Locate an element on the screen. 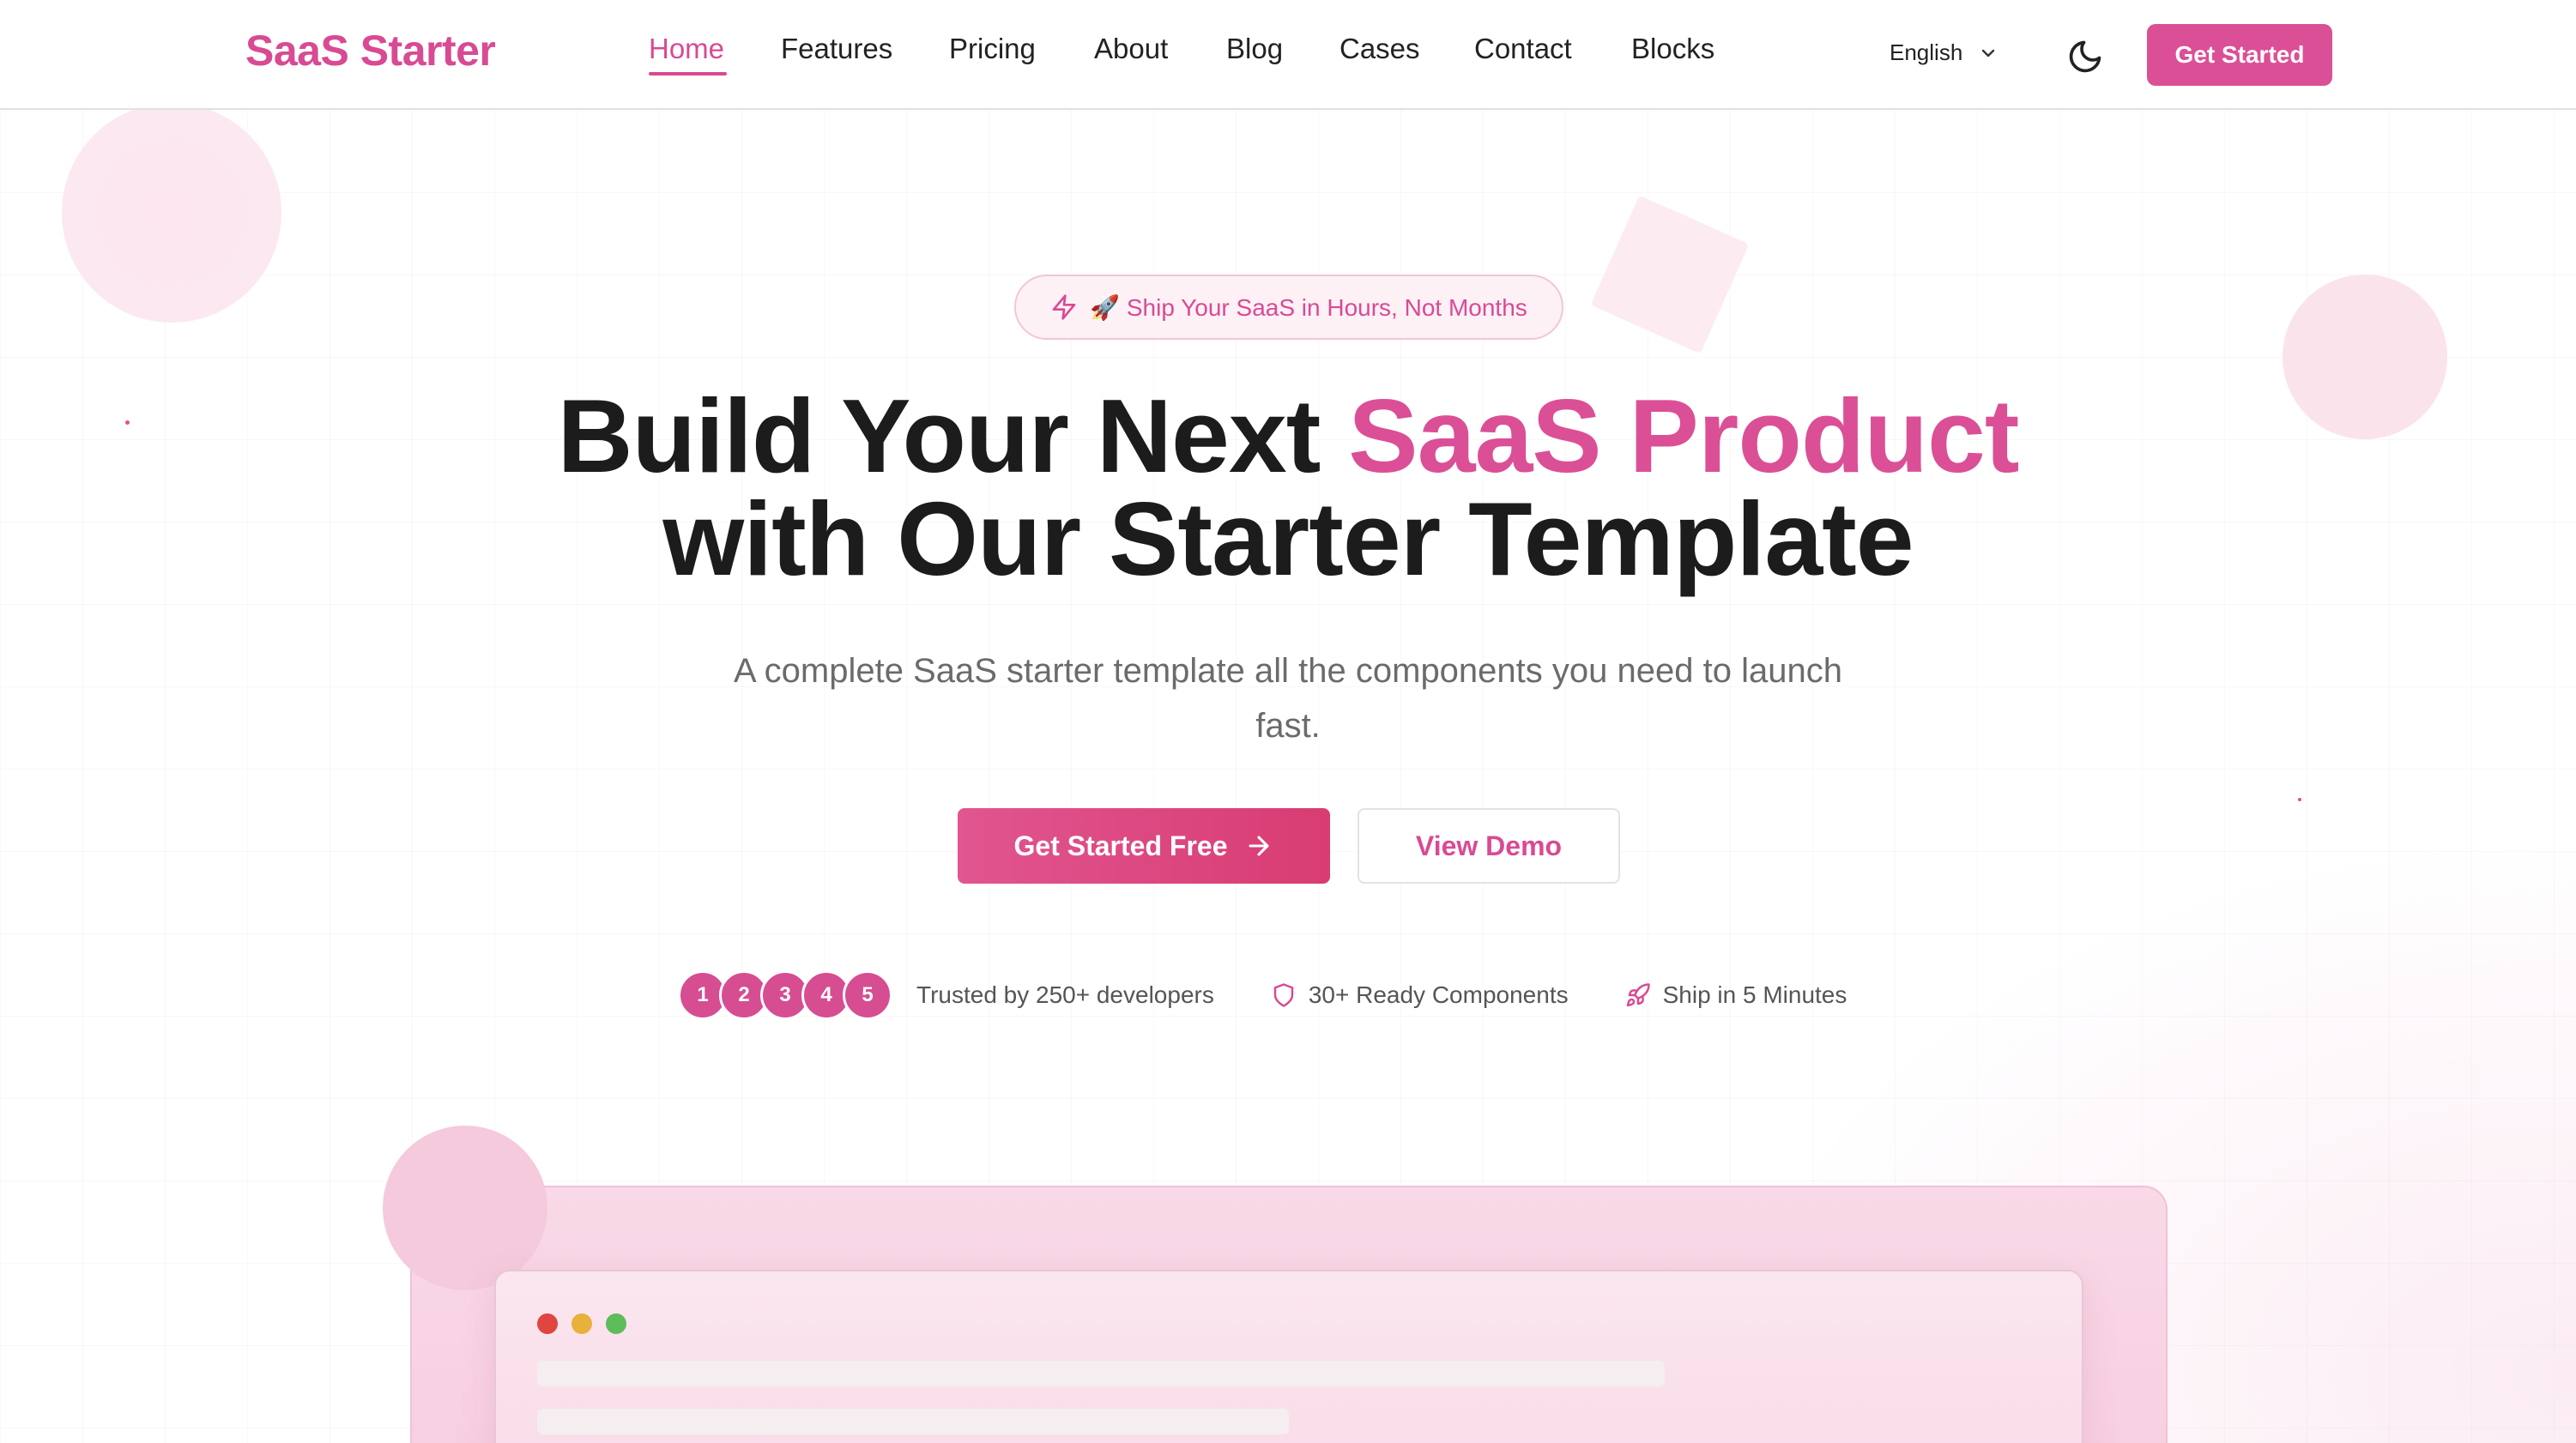 Image resolution: width=2576 pixels, height=1443 pixels. arrow-right-icon is located at coordinates (1259, 846).